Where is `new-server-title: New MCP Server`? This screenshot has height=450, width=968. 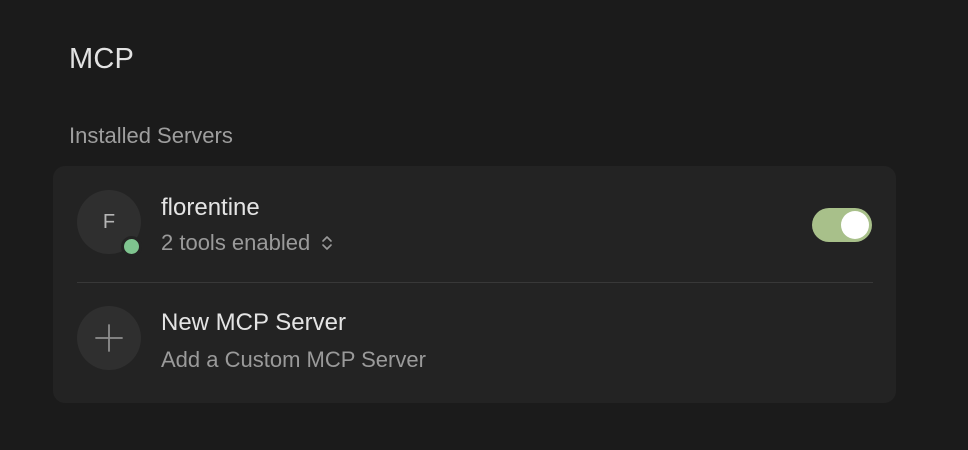 new-server-title: New MCP Server is located at coordinates (253, 322).